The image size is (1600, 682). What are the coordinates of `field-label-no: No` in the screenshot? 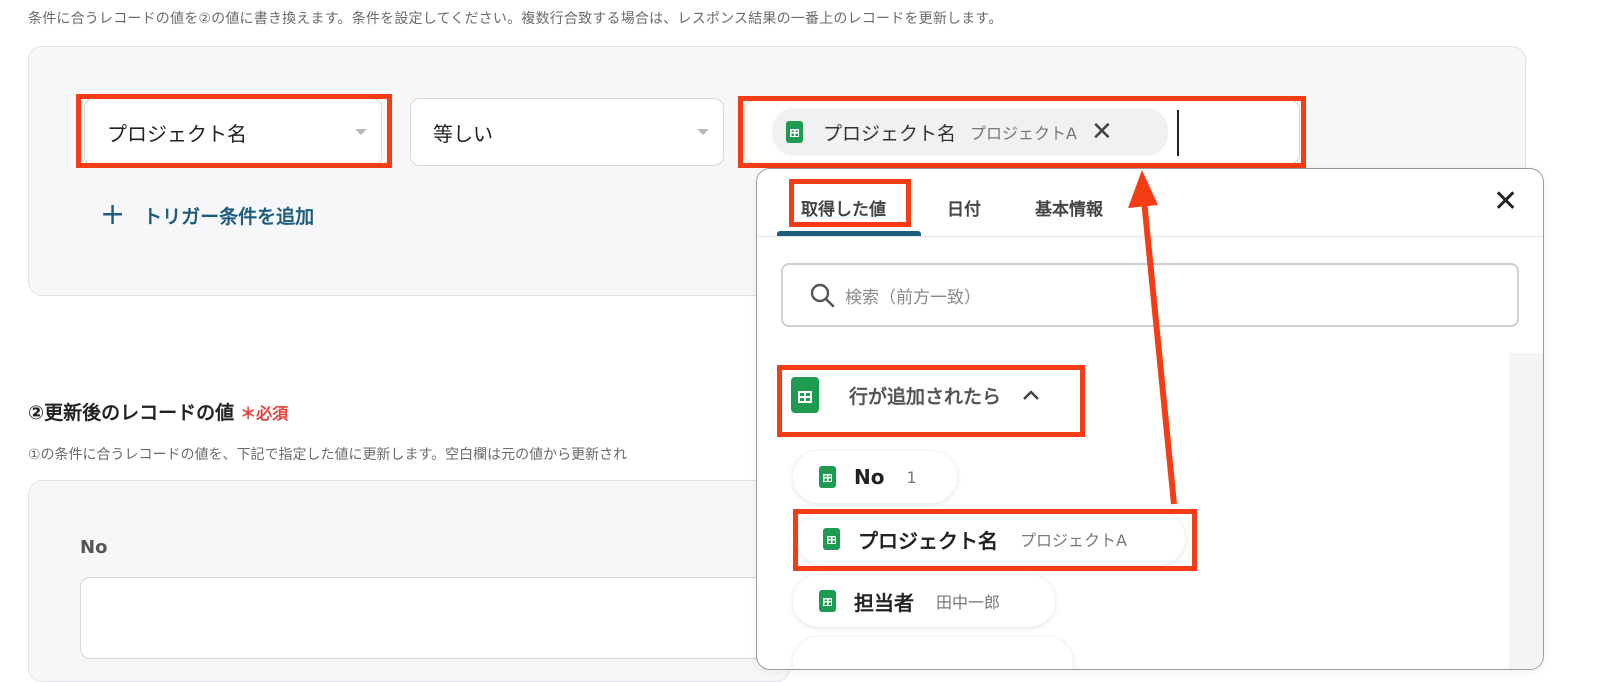 It's located at (94, 547).